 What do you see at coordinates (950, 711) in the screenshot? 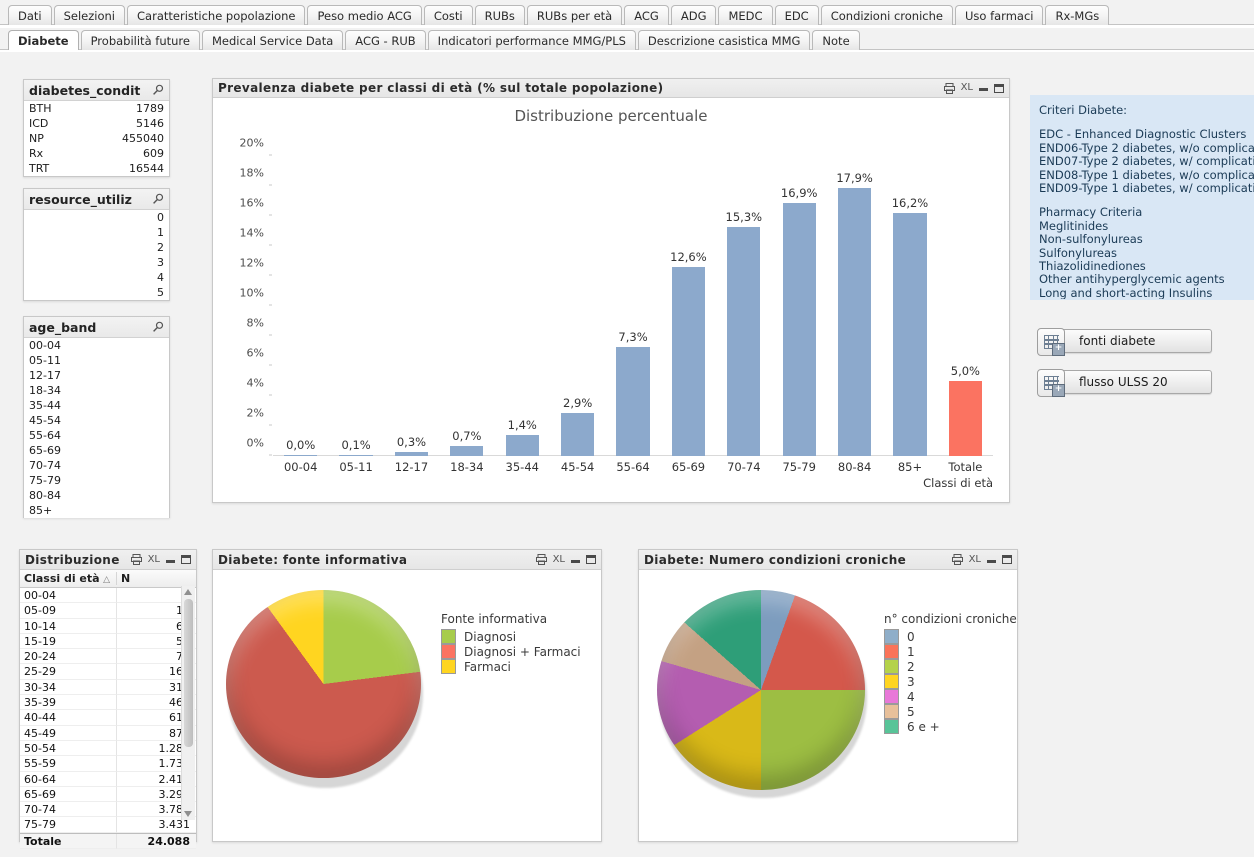
I see `legend-item: 5` at bounding box center [950, 711].